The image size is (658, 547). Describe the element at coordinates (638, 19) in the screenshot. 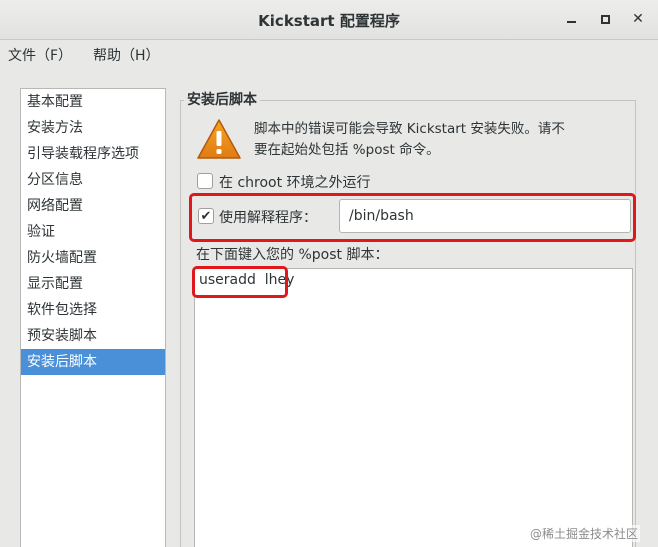

I see `close-icon: ✕` at that location.